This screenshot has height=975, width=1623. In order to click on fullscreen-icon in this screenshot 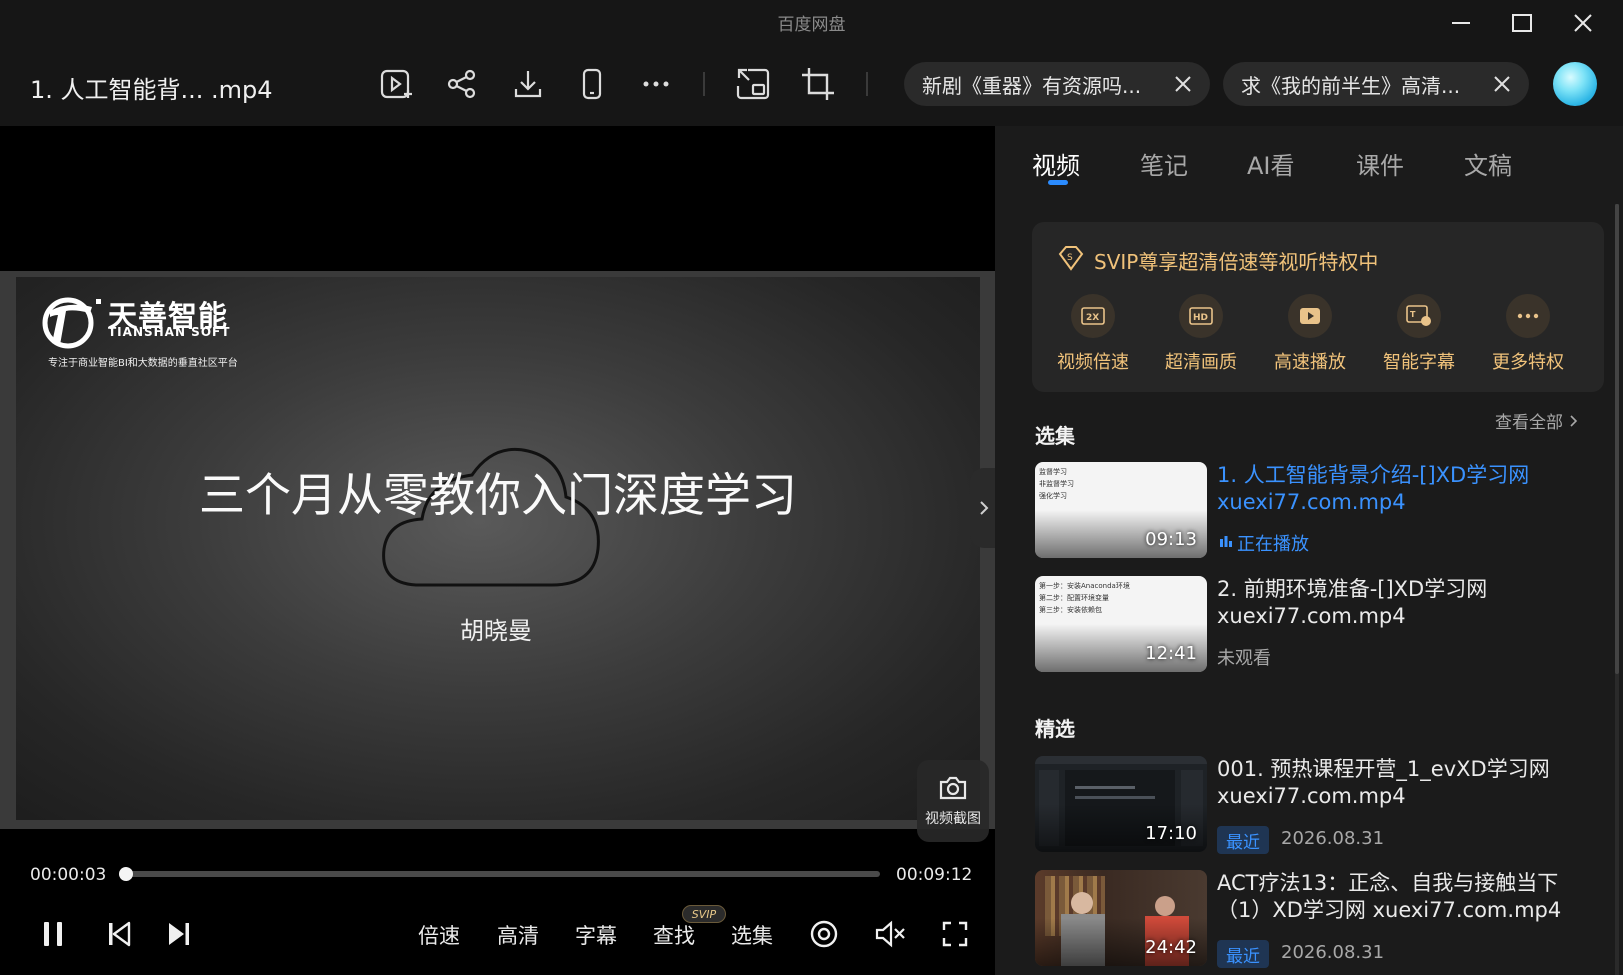, I will do `click(955, 934)`.